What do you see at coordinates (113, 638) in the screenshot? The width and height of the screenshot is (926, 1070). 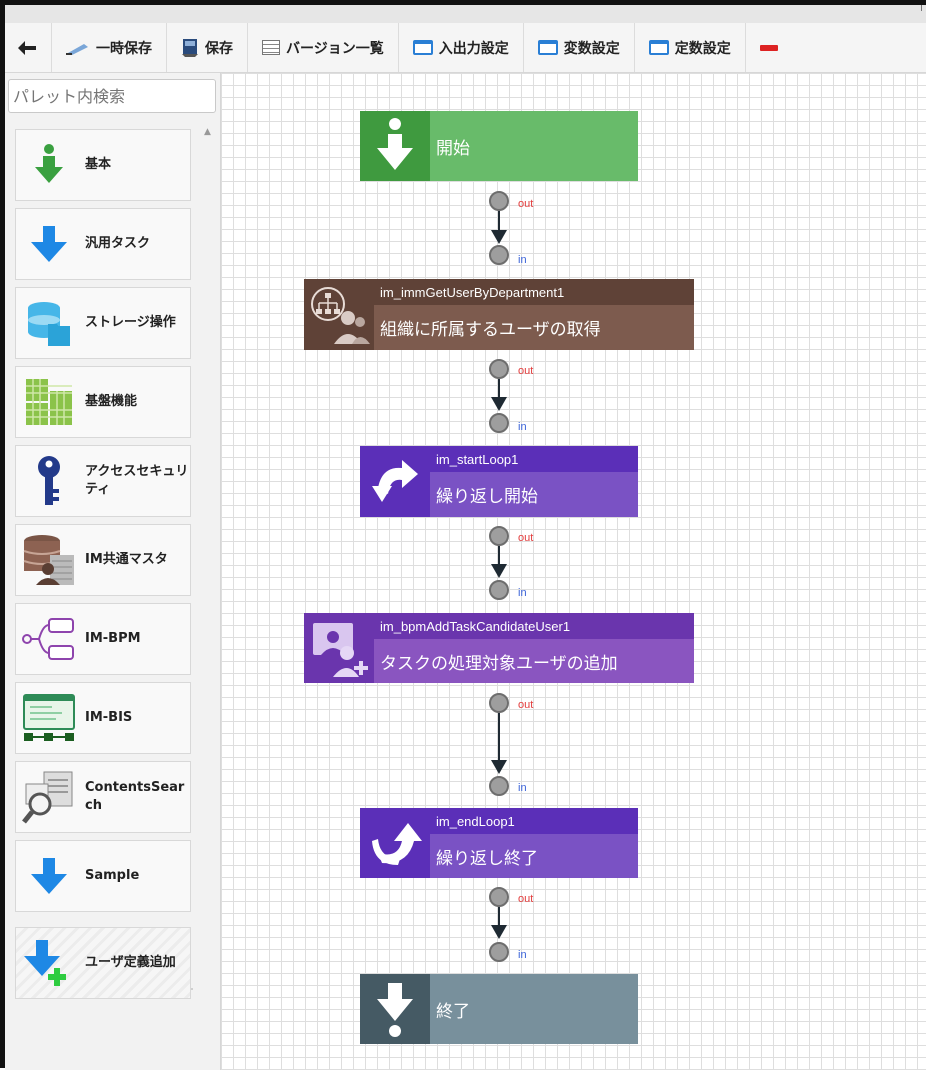 I see `palette-item-label: IM-BPM` at bounding box center [113, 638].